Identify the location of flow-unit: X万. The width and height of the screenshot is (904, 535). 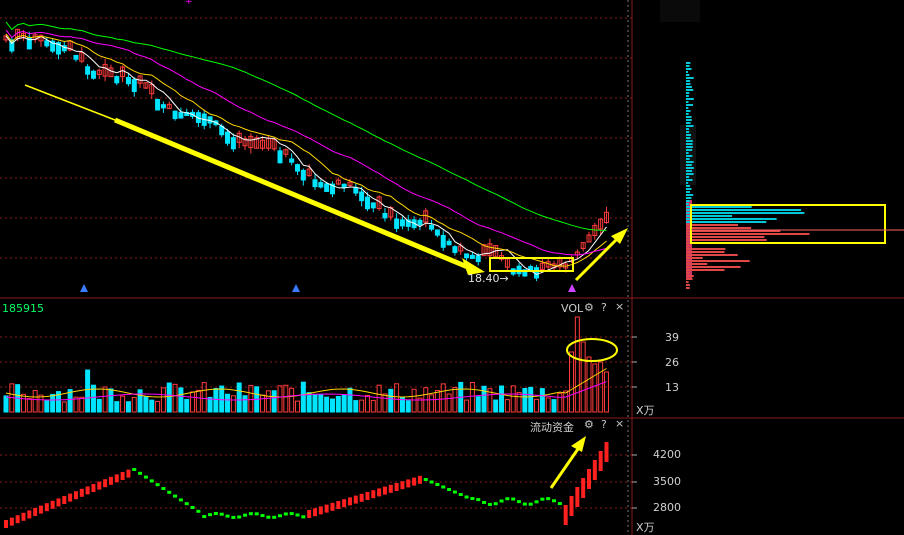
(645, 527).